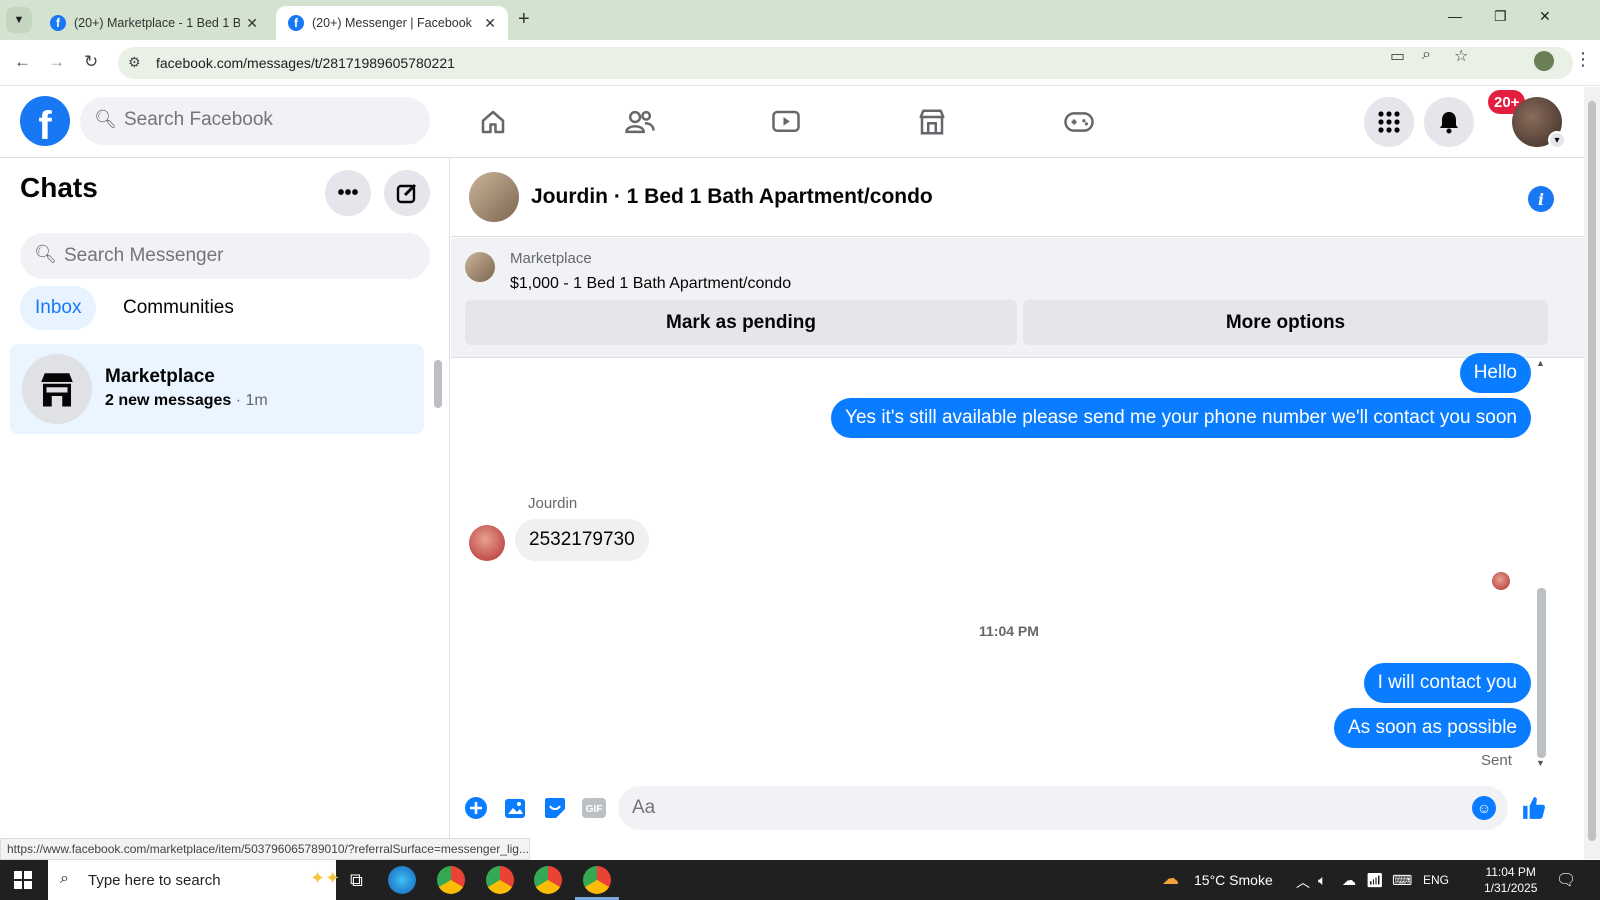 The width and height of the screenshot is (1600, 900). What do you see at coordinates (186, 401) in the screenshot?
I see `chat-preview: 2 new messages · 1m` at bounding box center [186, 401].